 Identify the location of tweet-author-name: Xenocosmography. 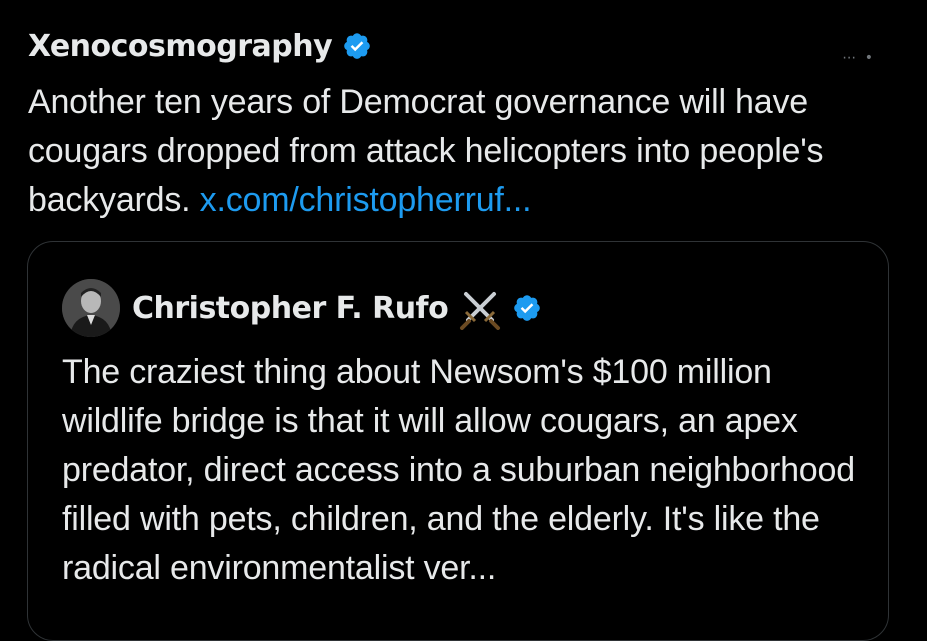
(180, 46).